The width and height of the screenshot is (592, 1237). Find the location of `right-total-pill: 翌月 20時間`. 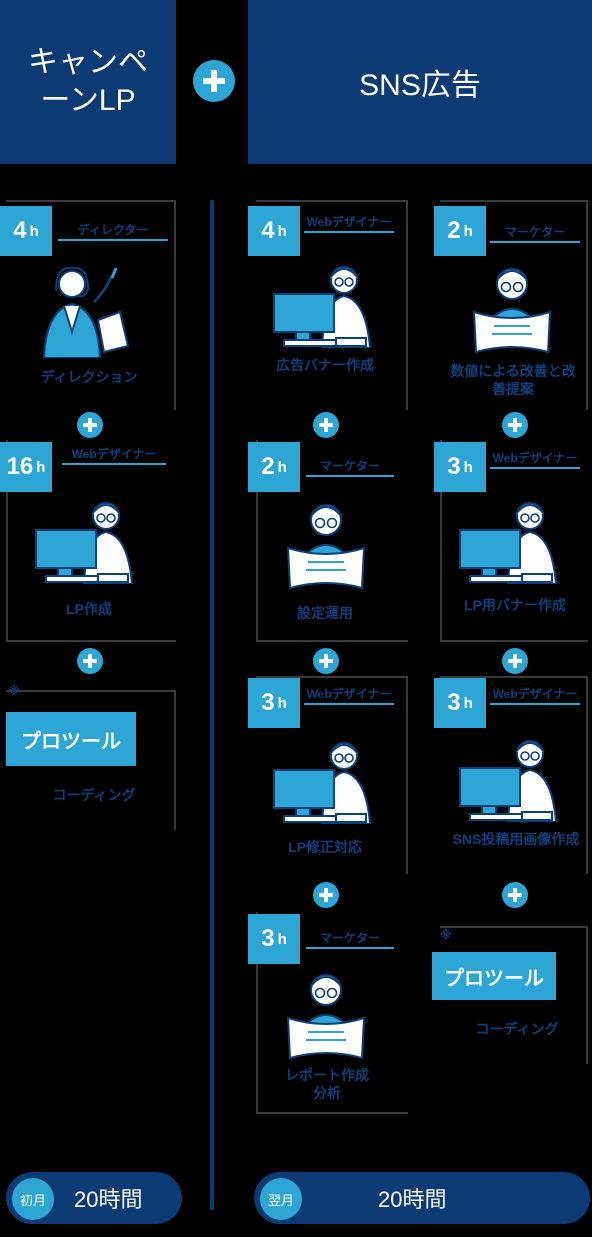

right-total-pill: 翌月 20時間 is located at coordinates (422, 1198).